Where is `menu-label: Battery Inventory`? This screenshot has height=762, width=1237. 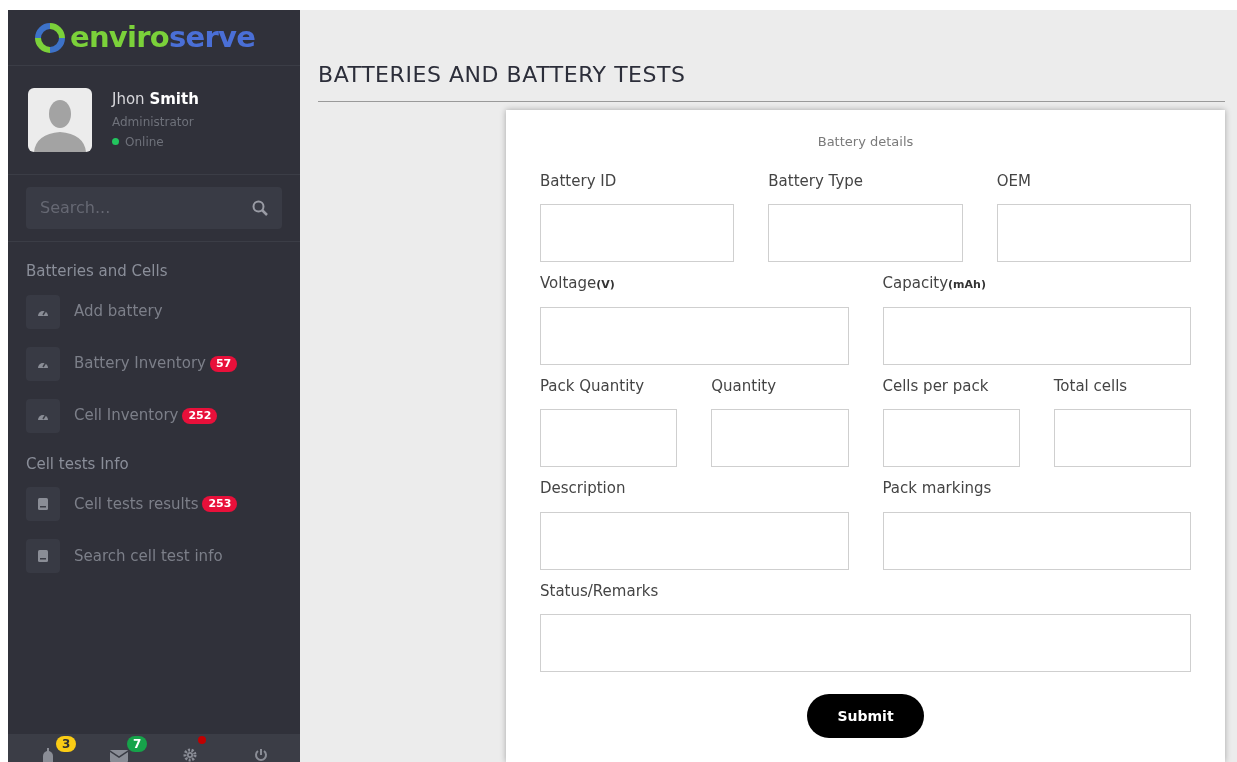 menu-label: Battery Inventory is located at coordinates (140, 364).